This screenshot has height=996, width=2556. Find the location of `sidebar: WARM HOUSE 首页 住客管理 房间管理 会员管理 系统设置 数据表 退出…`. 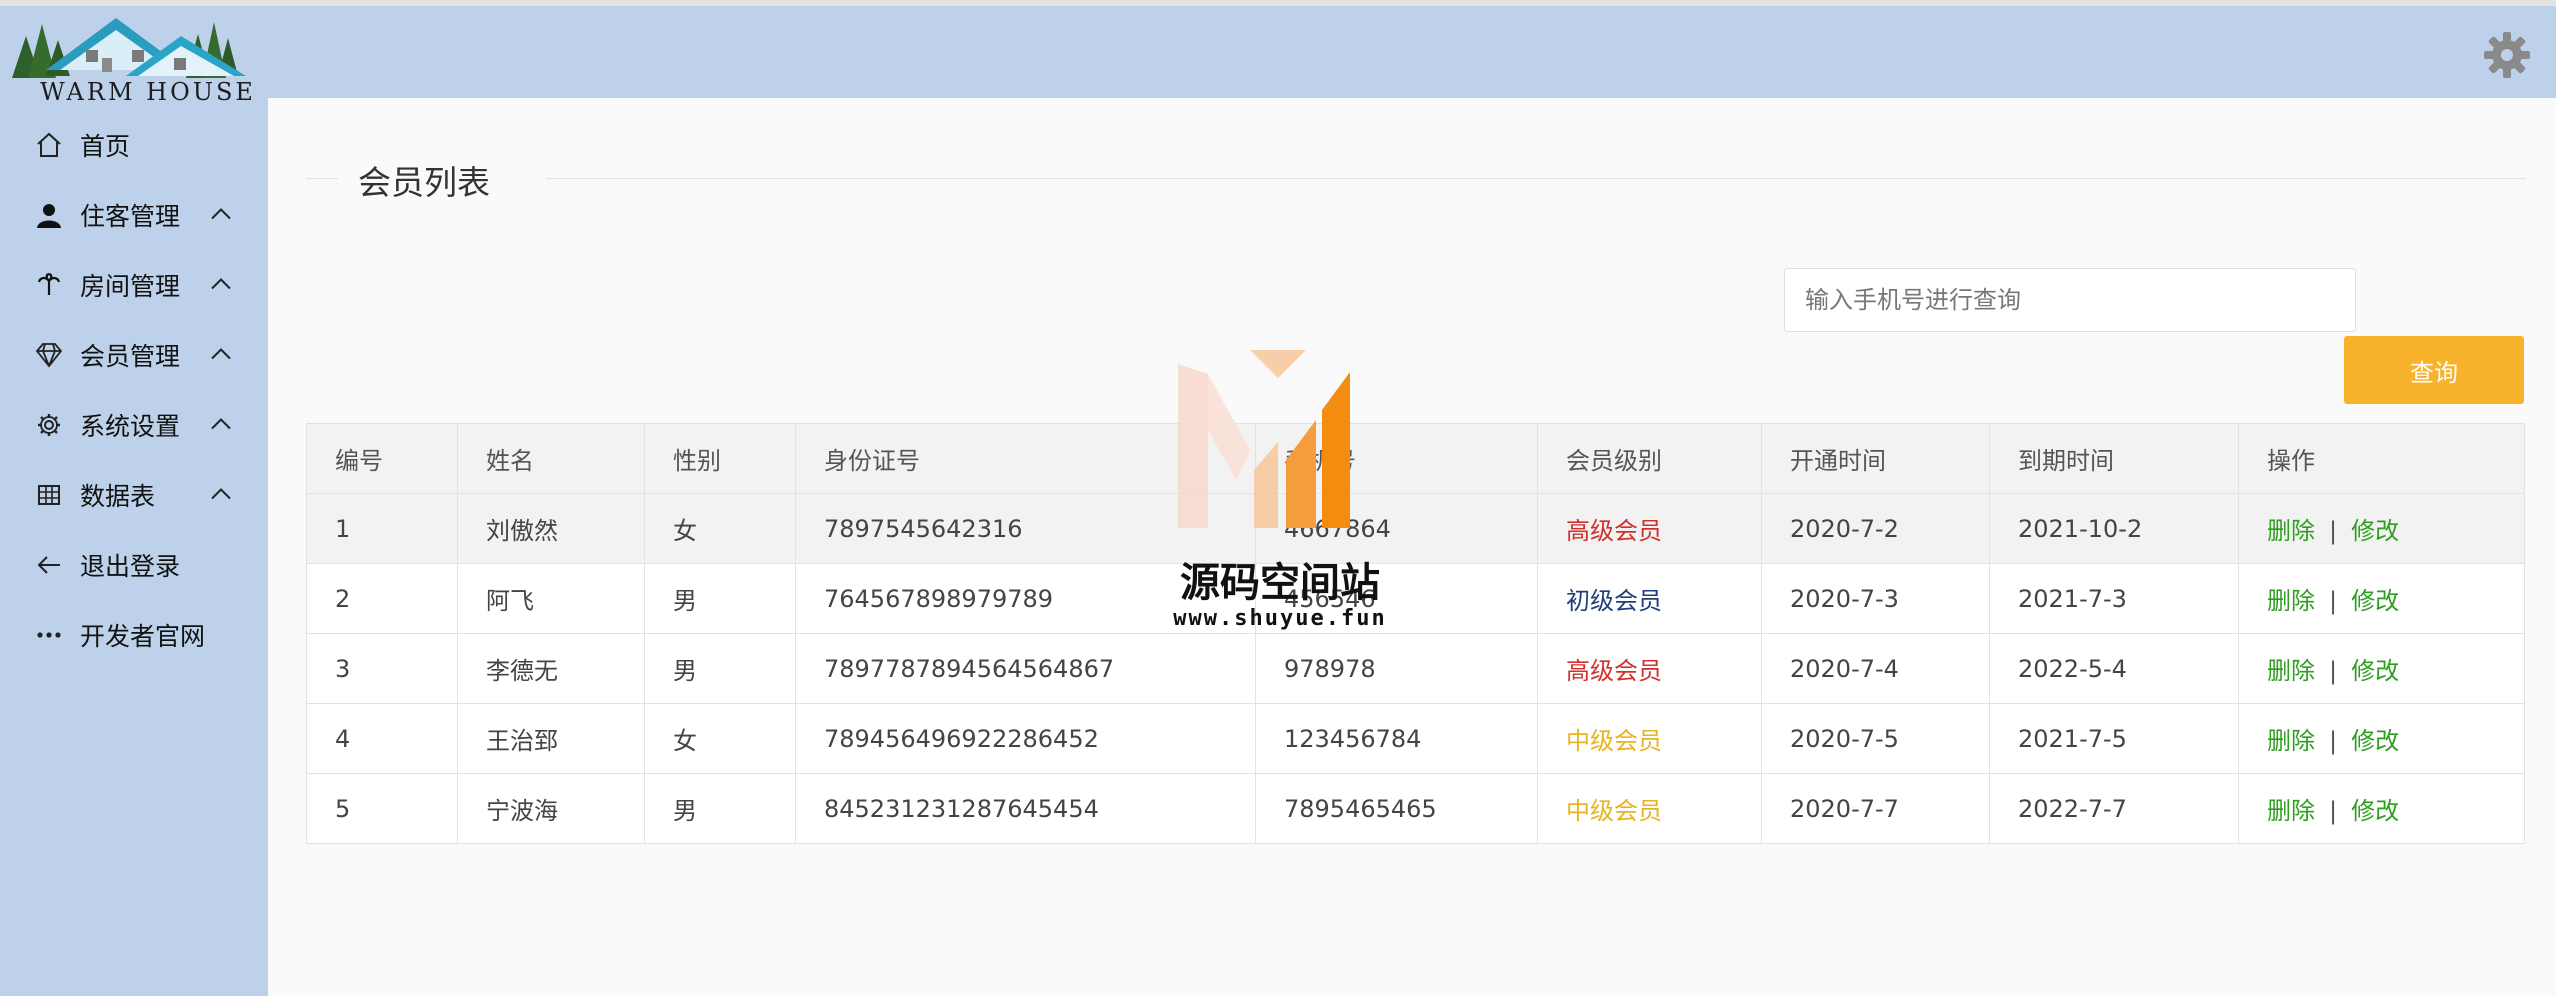

sidebar: WARM HOUSE 首页 住客管理 房间管理 会员管理 系统设置 数据表 退出… is located at coordinates (134, 501).